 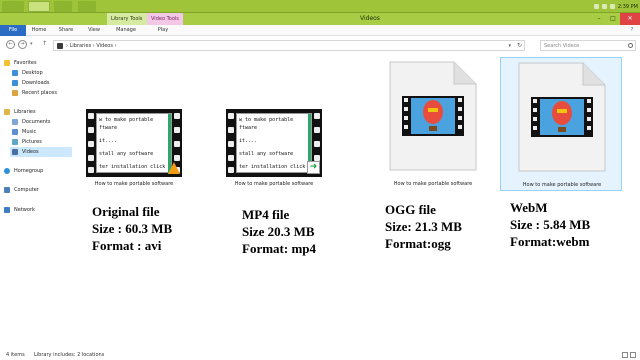 I want to click on documents-icon, so click(x=15, y=122).